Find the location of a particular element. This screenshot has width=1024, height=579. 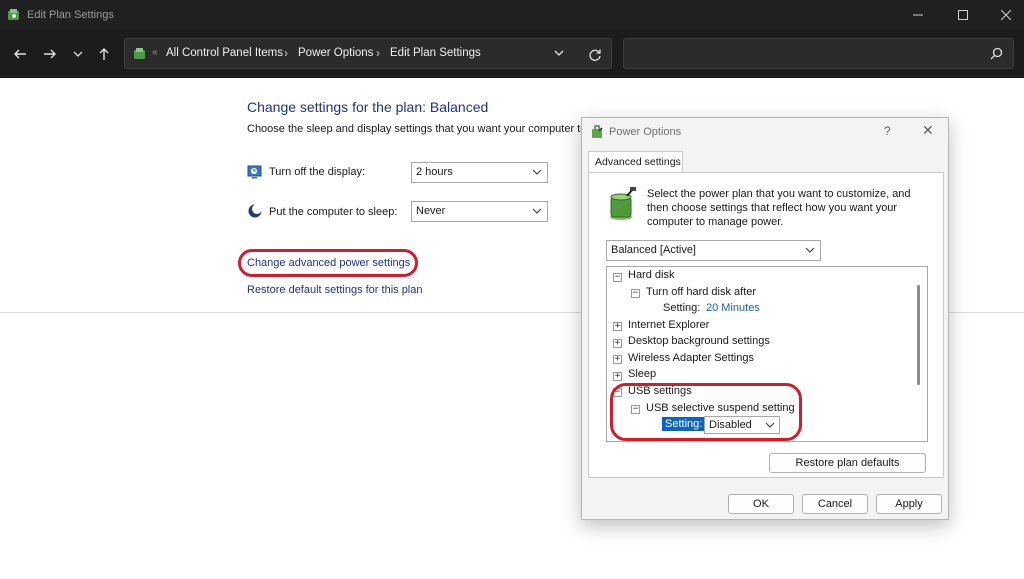

tree-item-desktop-background: Desktop background settings is located at coordinates (699, 341).